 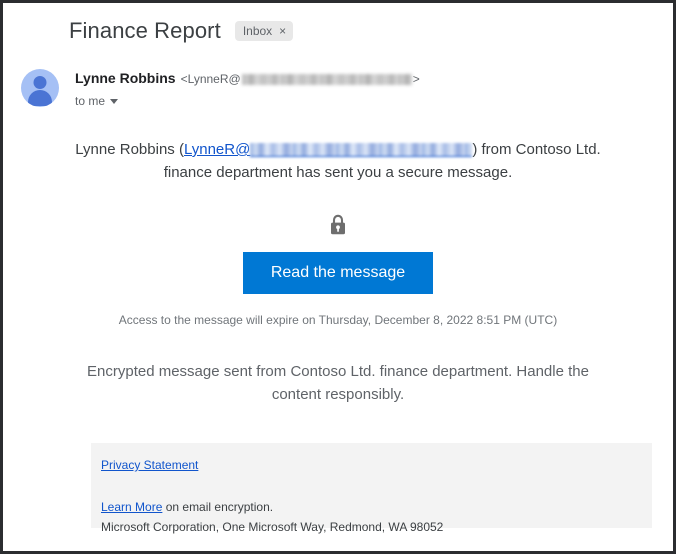 I want to click on lock-icon, so click(x=338, y=225).